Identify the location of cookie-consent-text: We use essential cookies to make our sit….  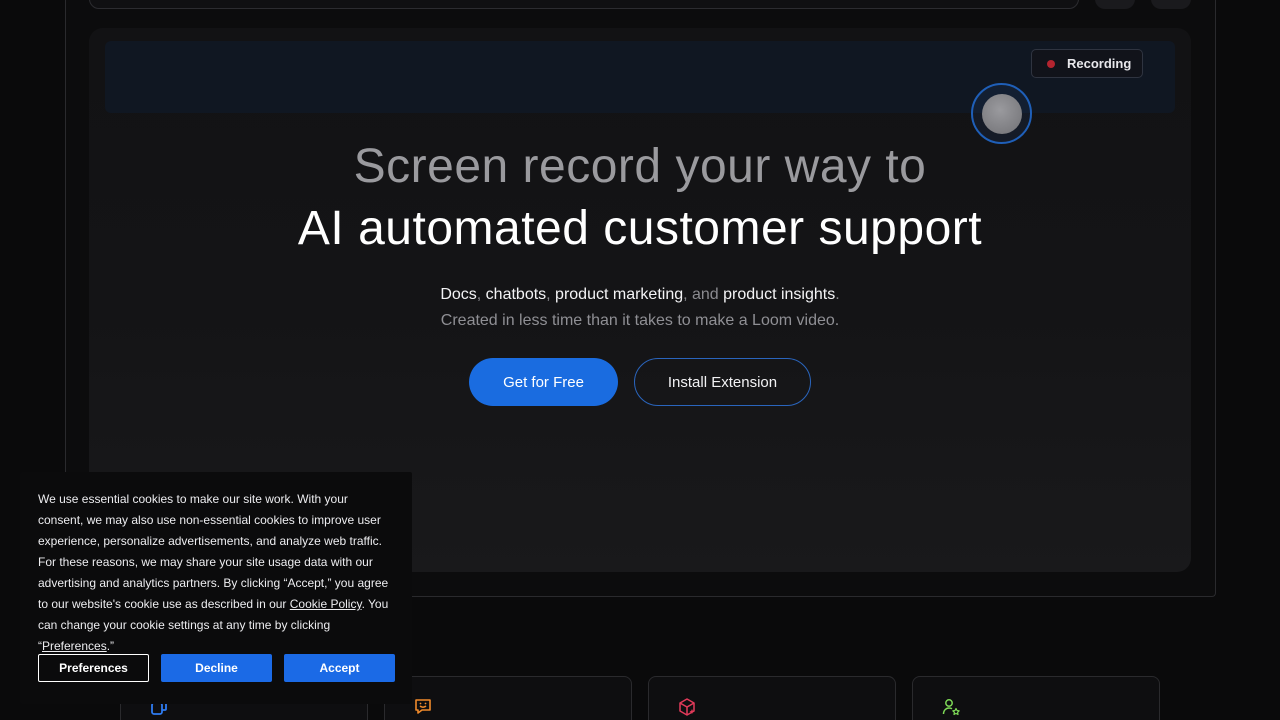
(216, 573).